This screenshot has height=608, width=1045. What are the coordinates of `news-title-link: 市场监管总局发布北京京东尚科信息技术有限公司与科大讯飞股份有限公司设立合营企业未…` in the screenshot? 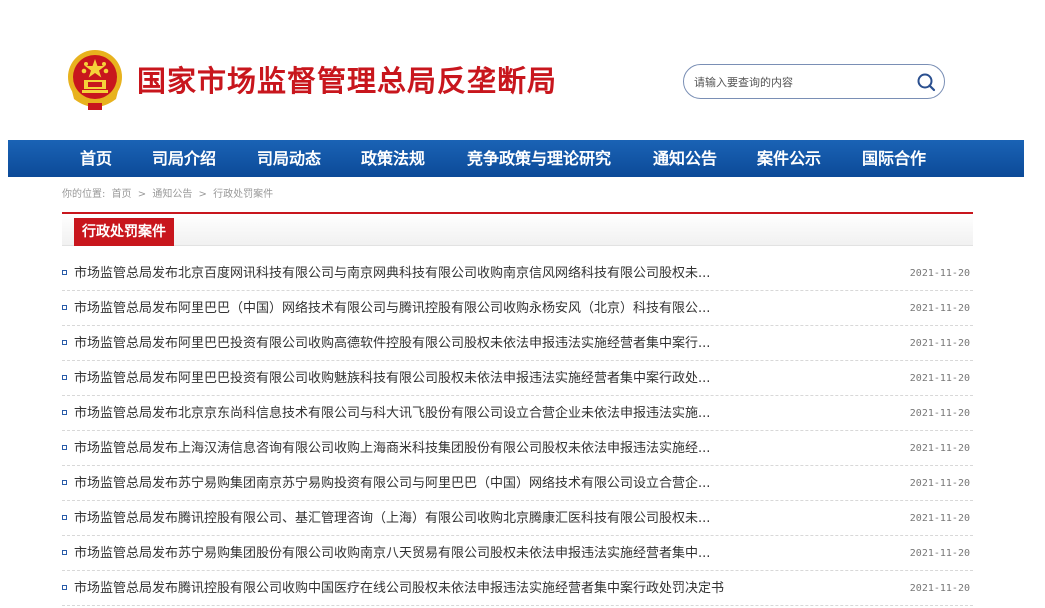 It's located at (392, 413).